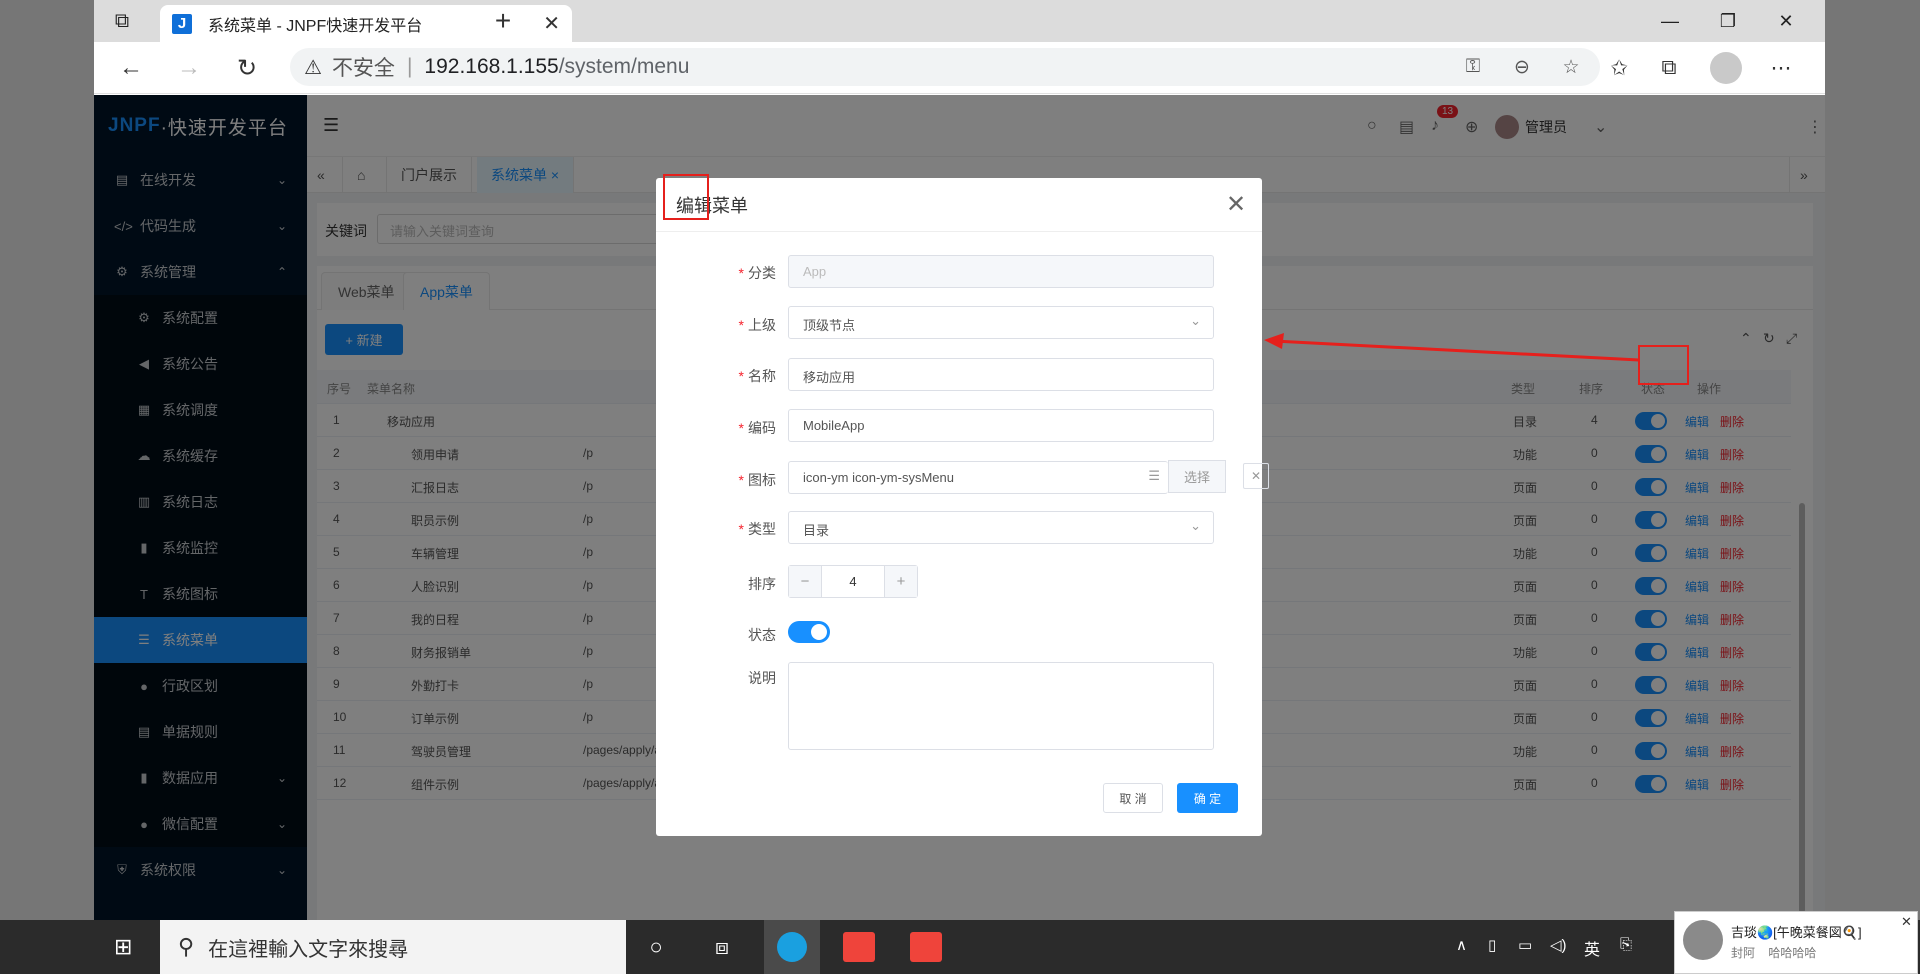 This screenshot has height=974, width=1920. What do you see at coordinates (363, 68) in the screenshot?
I see `insecure-label: 不安全` at bounding box center [363, 68].